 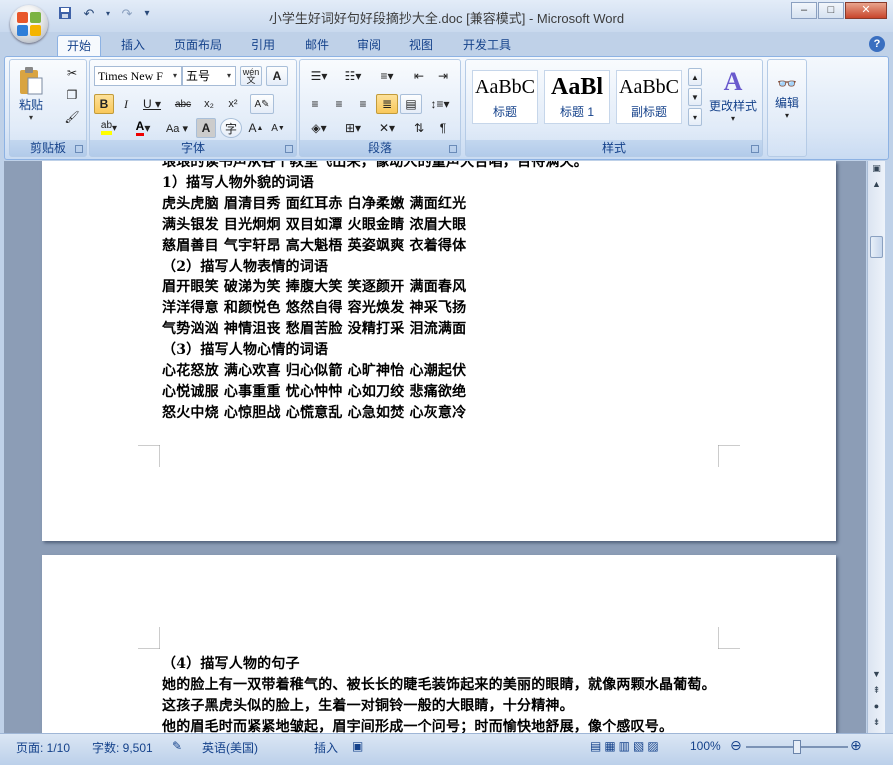 What do you see at coordinates (453, 149) in the screenshot?
I see `paragraph-launcher-icon` at bounding box center [453, 149].